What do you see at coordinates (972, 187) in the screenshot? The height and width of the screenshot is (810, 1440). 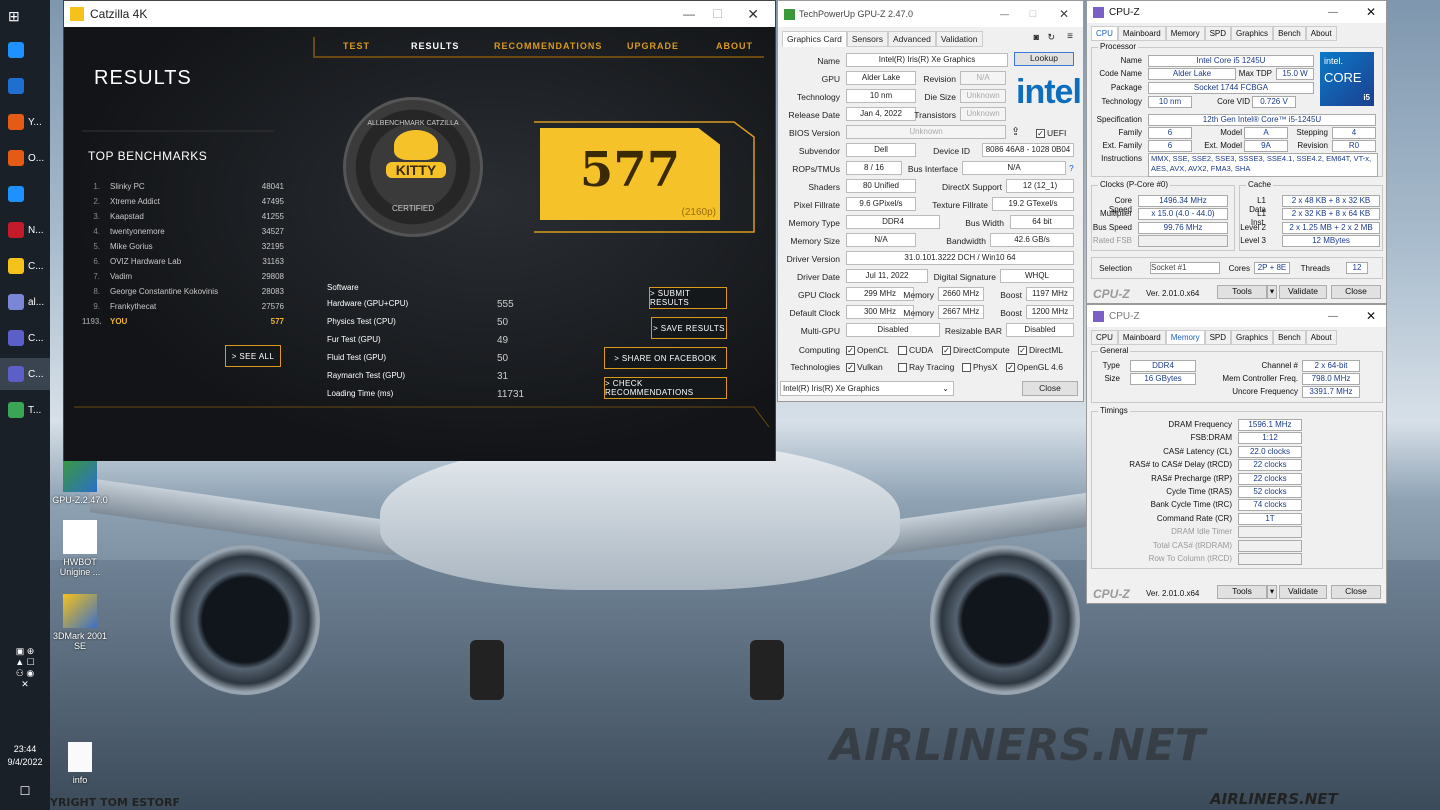 I see `row-label: DirectX Support` at bounding box center [972, 187].